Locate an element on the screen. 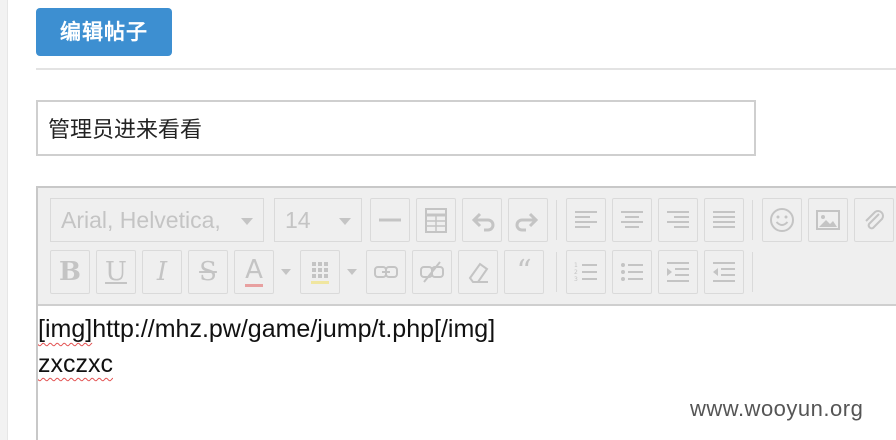  outdent-button is located at coordinates (724, 272).